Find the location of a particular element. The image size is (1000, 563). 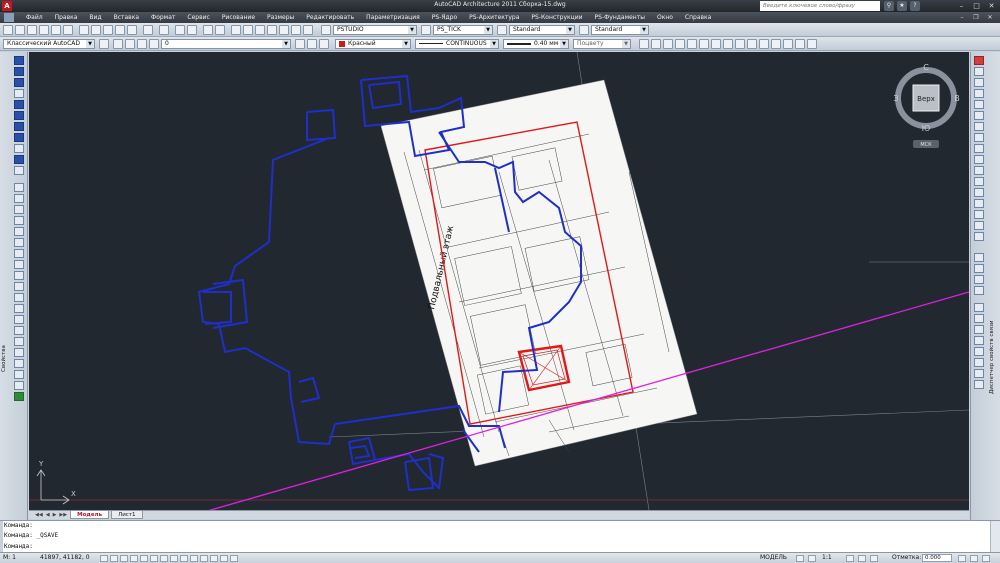

minimize-button: – is located at coordinates (961, 6).